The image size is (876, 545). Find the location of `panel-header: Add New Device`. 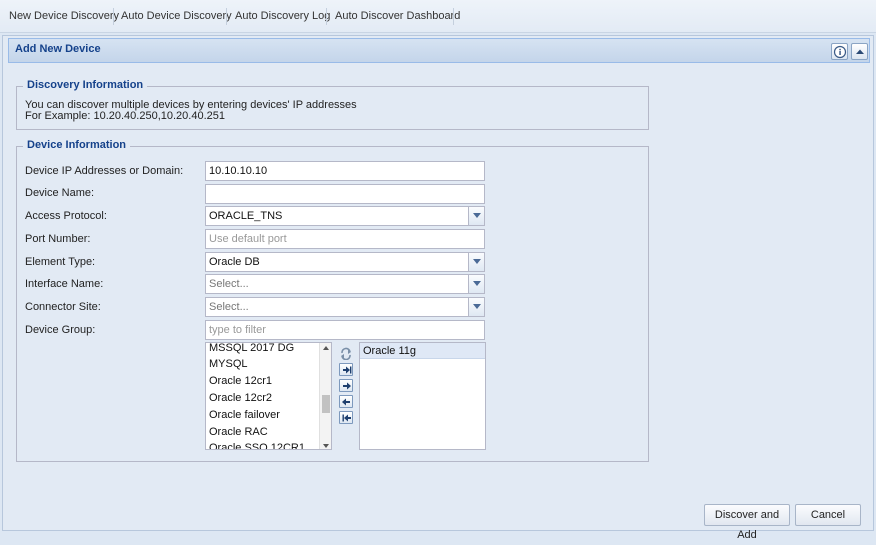

panel-header: Add New Device is located at coordinates (439, 50).